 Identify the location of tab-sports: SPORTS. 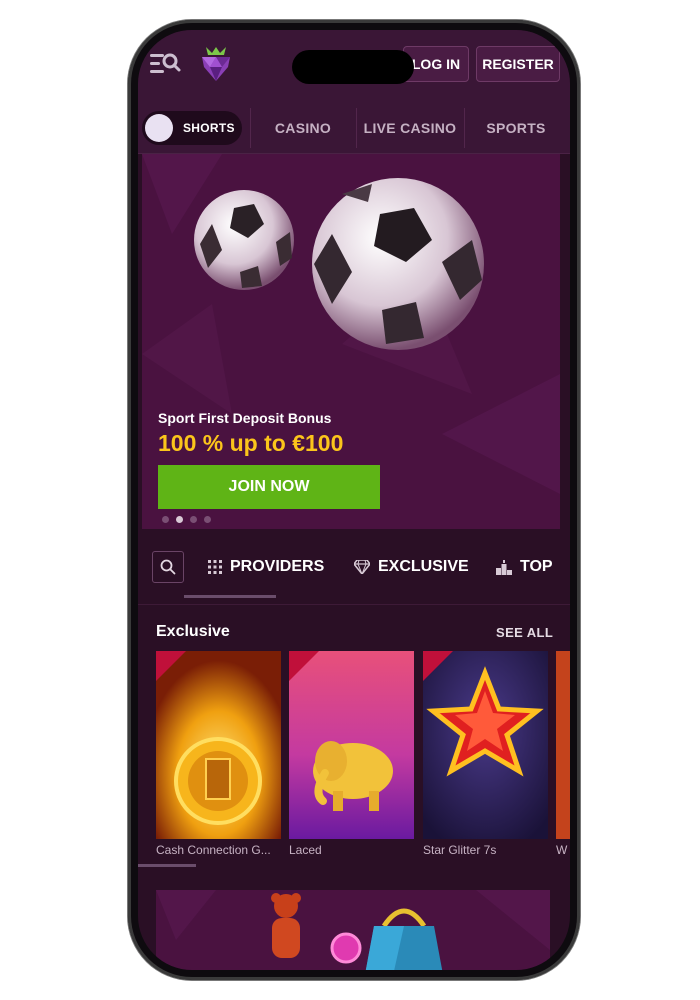
(516, 128).